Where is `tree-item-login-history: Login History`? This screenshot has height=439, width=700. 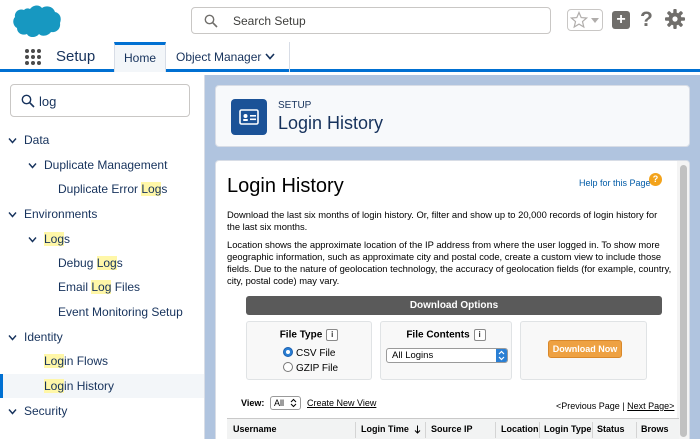 tree-item-login-history: Login History is located at coordinates (102, 386).